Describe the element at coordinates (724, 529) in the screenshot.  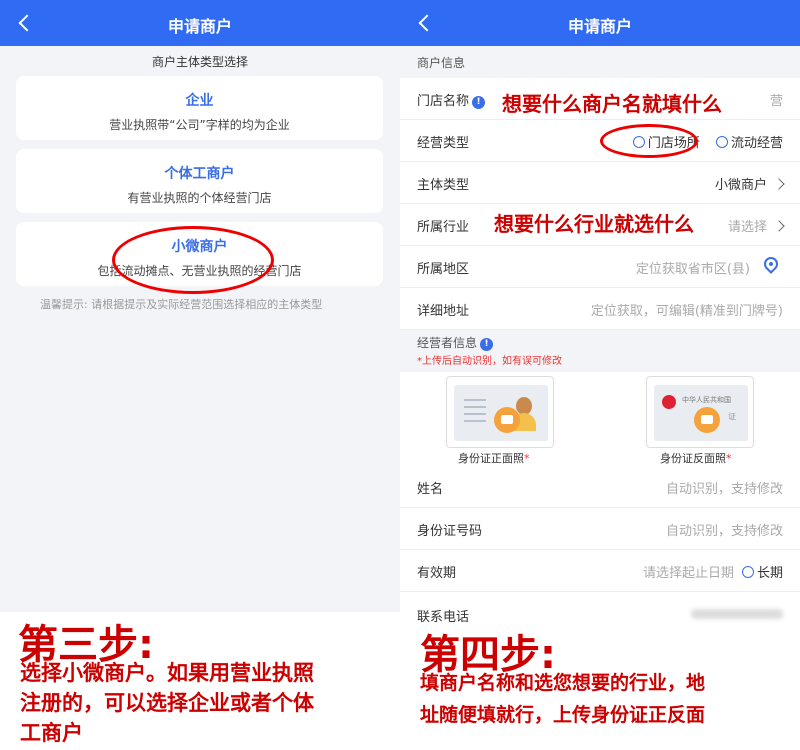
I see `id-number-input: 自动识别，支持修改` at that location.